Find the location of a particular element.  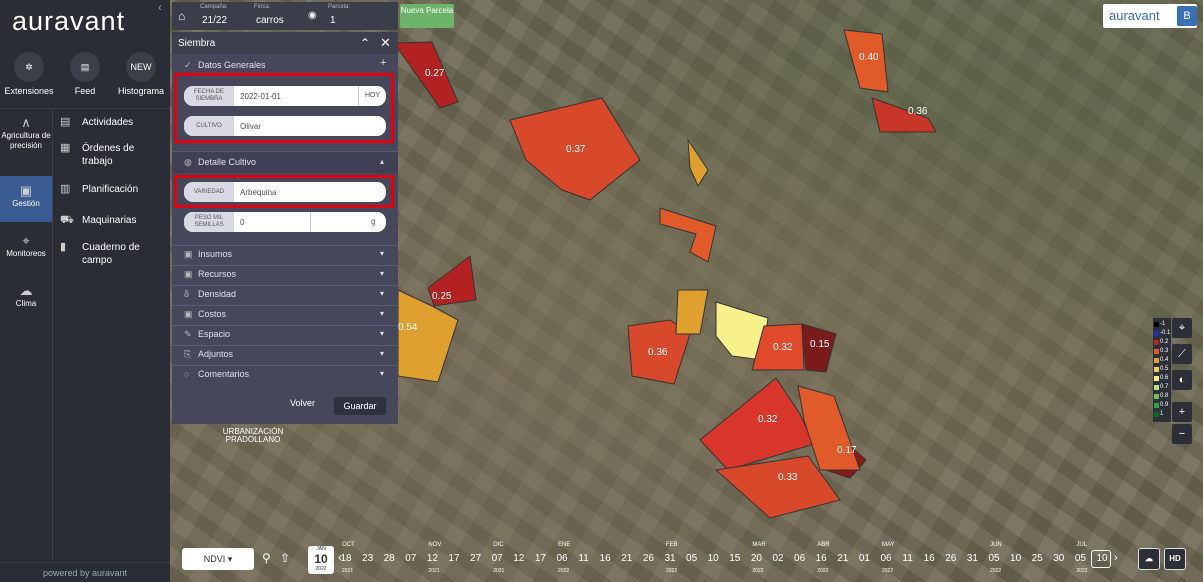

menu-actividades: ▤ Actividades is located at coordinates (112, 124).